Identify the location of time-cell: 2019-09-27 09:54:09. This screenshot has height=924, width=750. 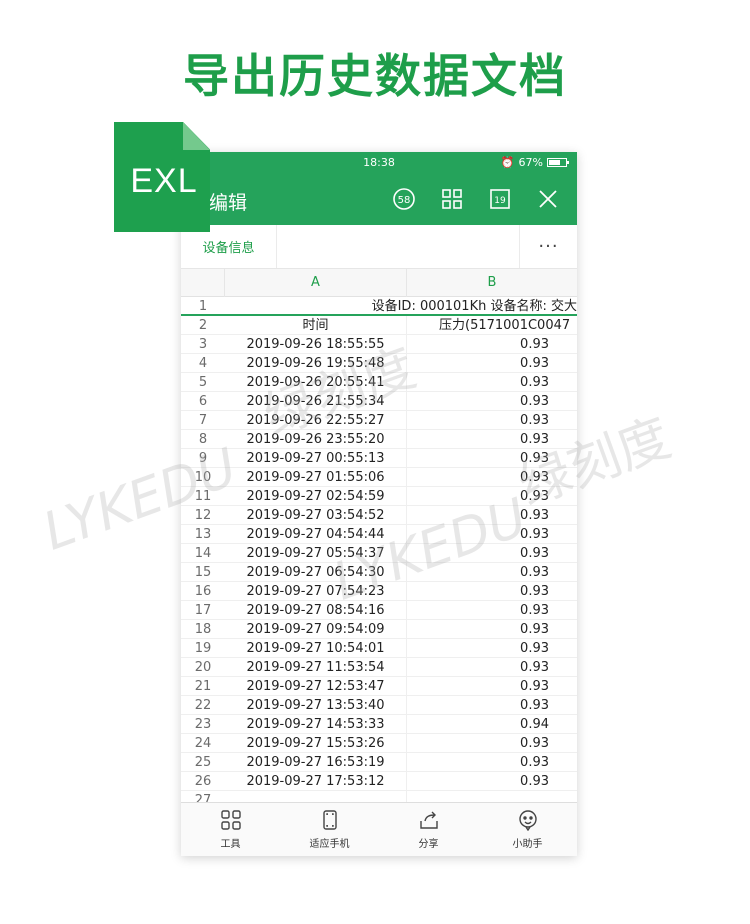
(316, 629).